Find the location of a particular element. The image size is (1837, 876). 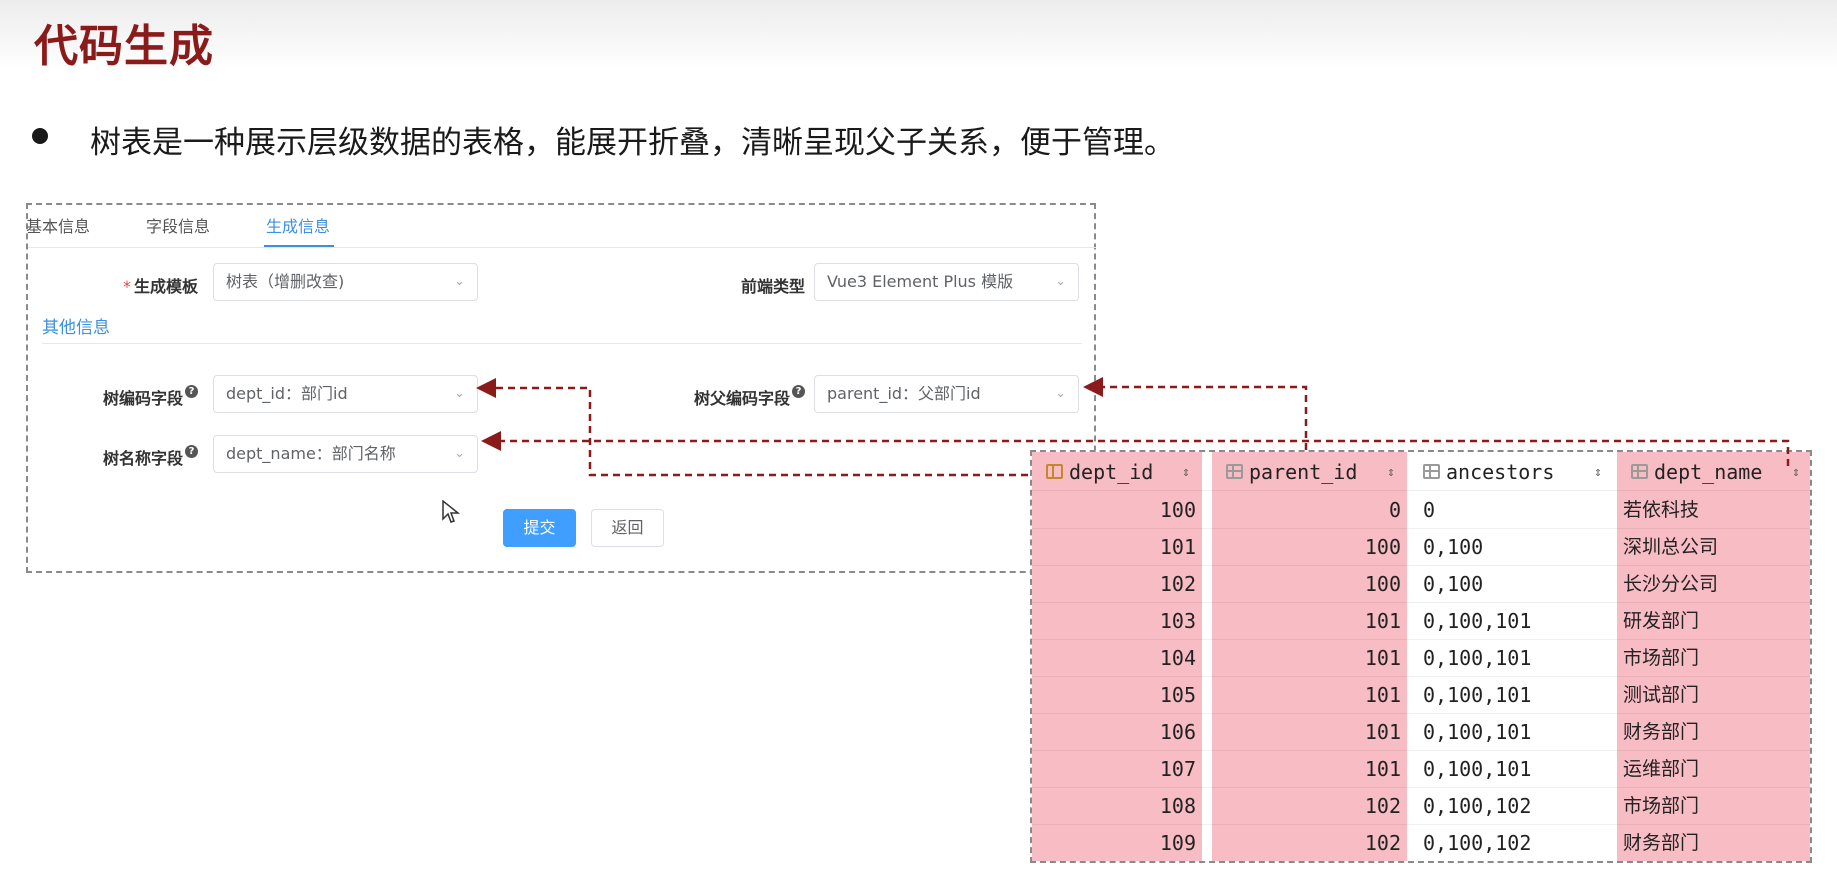

header-dept-id: dept_id is located at coordinates (1122, 472).